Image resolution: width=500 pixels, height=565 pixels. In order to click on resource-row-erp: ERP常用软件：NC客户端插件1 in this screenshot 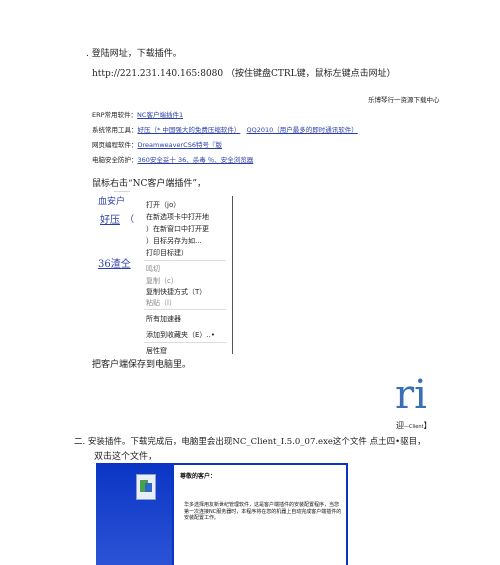, I will do `click(137, 114)`.